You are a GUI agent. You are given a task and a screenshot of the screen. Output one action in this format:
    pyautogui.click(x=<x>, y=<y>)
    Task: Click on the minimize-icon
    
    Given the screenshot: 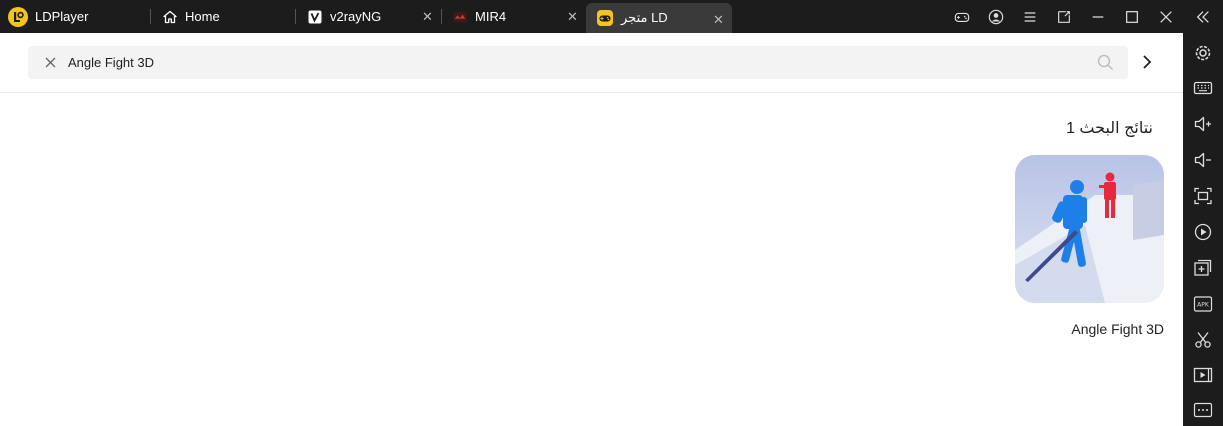 What is the action you would take?
    pyautogui.click(x=1098, y=16)
    